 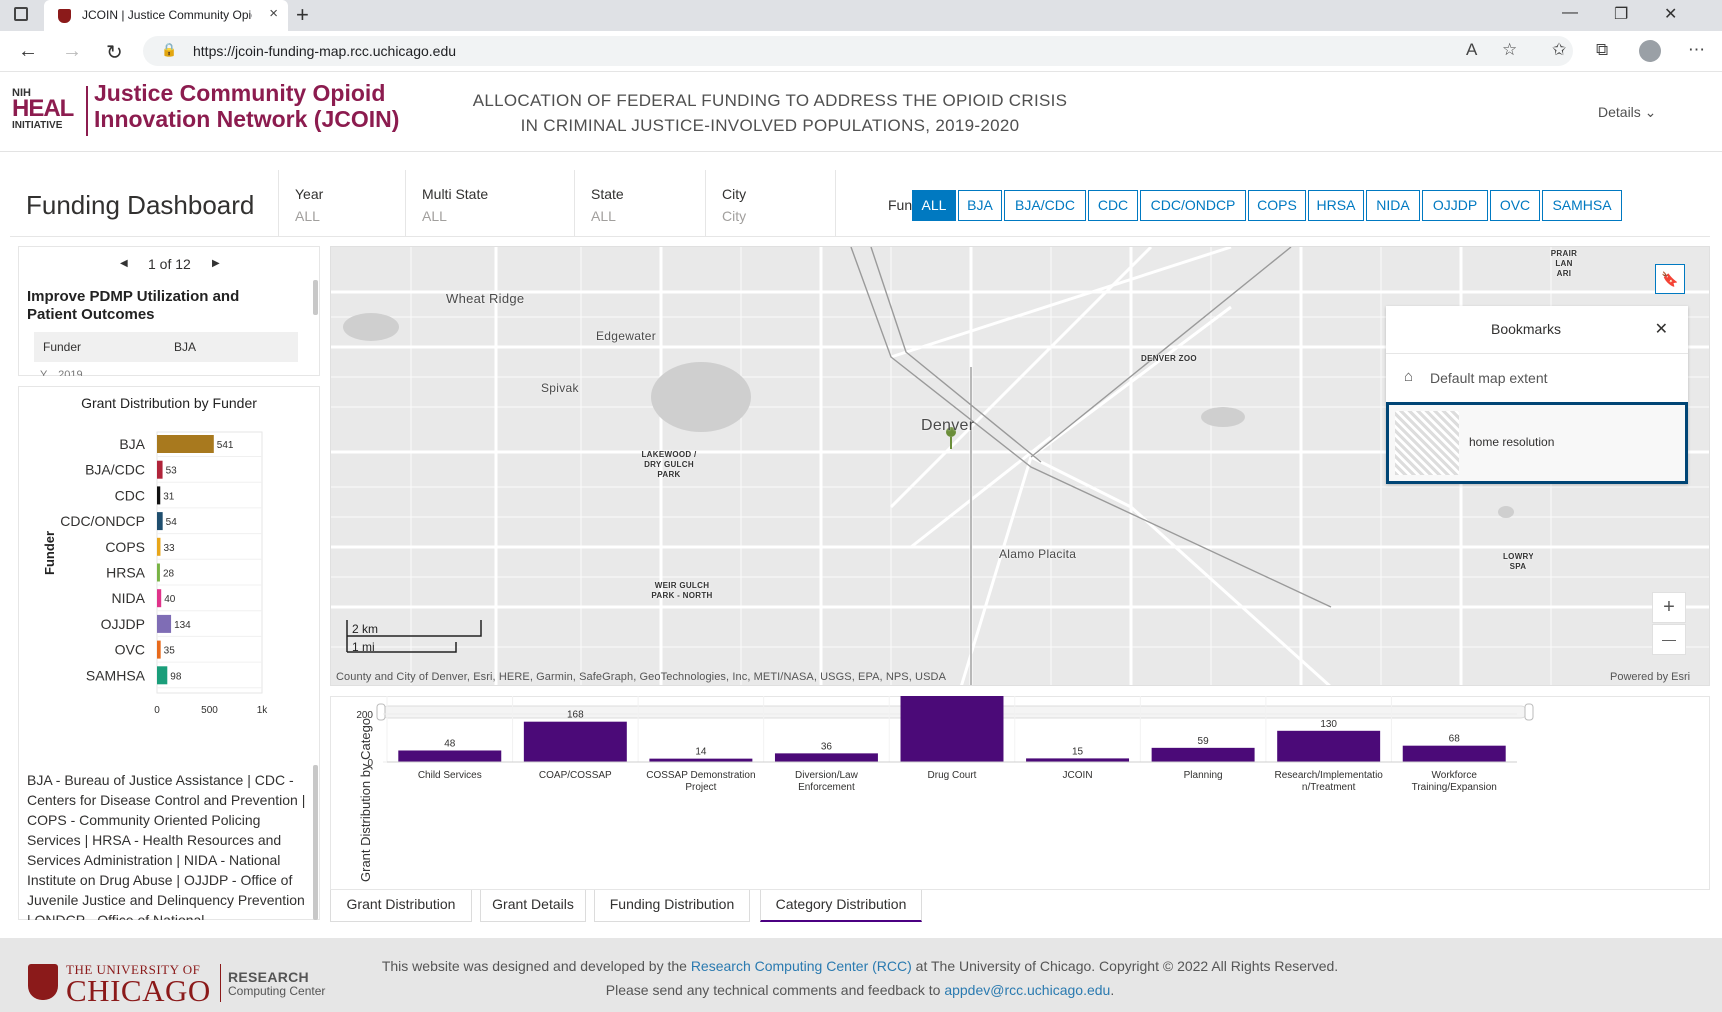 What do you see at coordinates (365, 629) in the screenshot?
I see `scale-km: 2 km` at bounding box center [365, 629].